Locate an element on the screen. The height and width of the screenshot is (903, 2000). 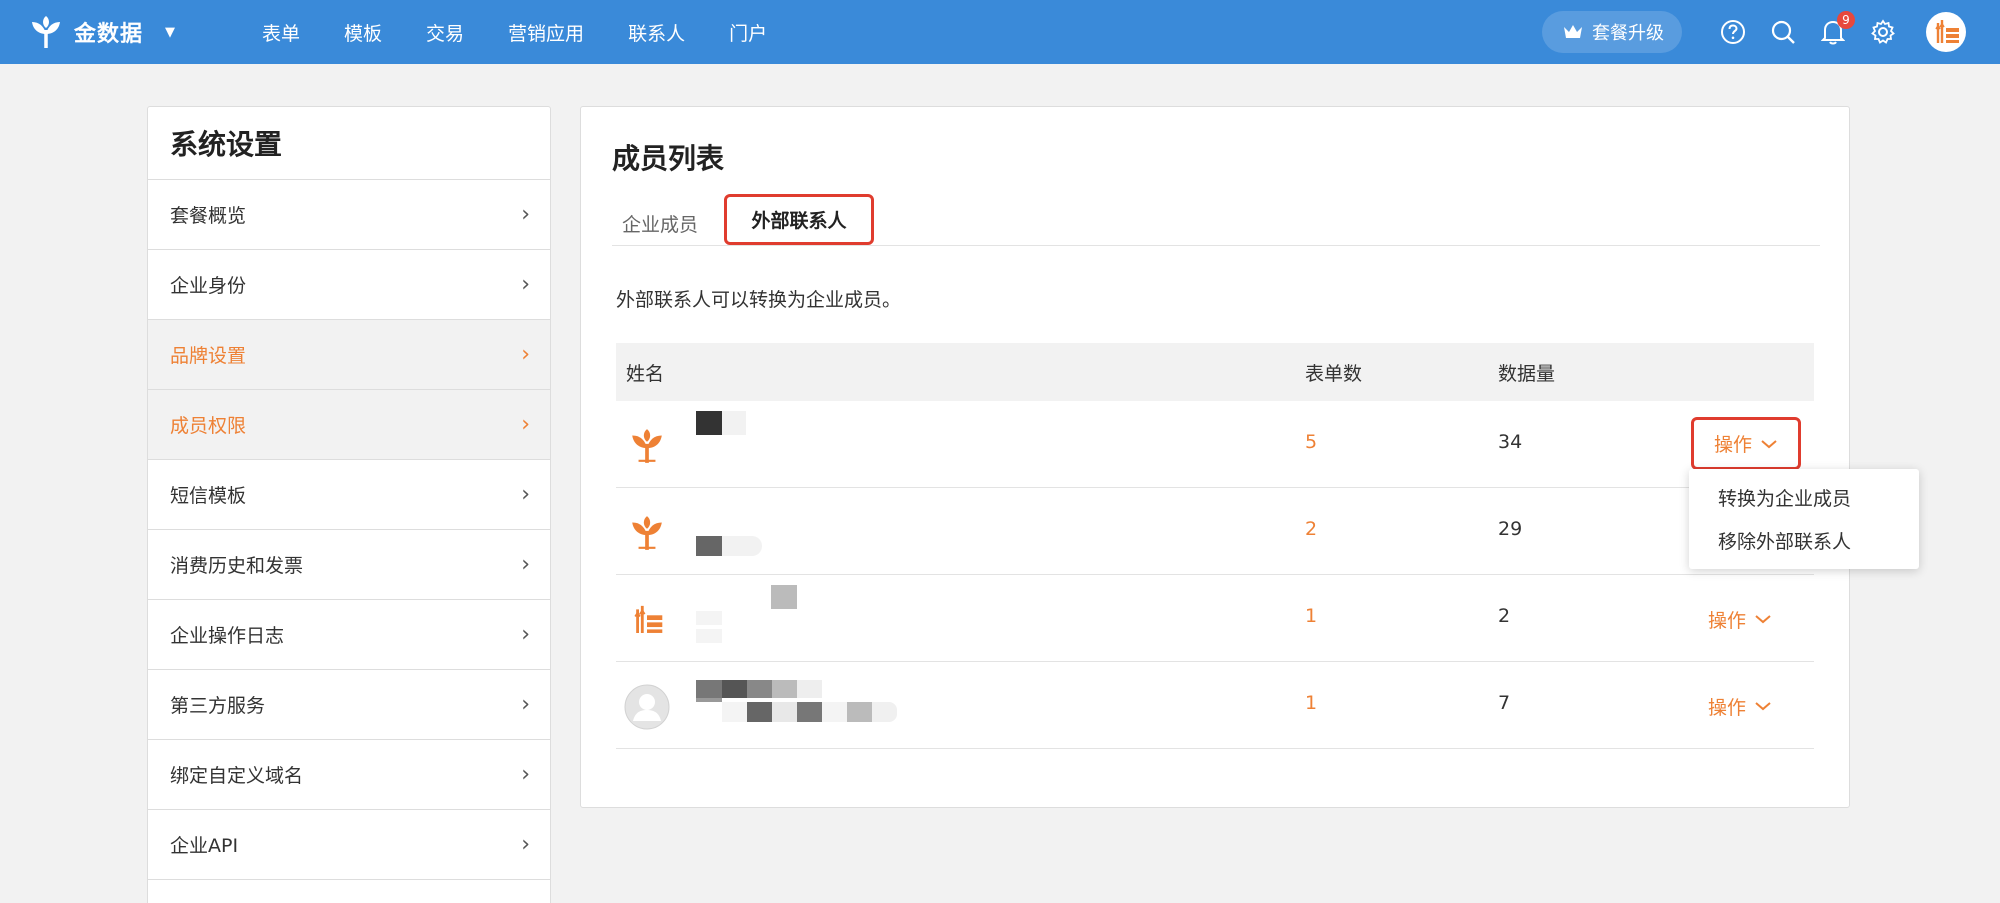
sidebar-item-label: 成员权限 is located at coordinates (208, 426).